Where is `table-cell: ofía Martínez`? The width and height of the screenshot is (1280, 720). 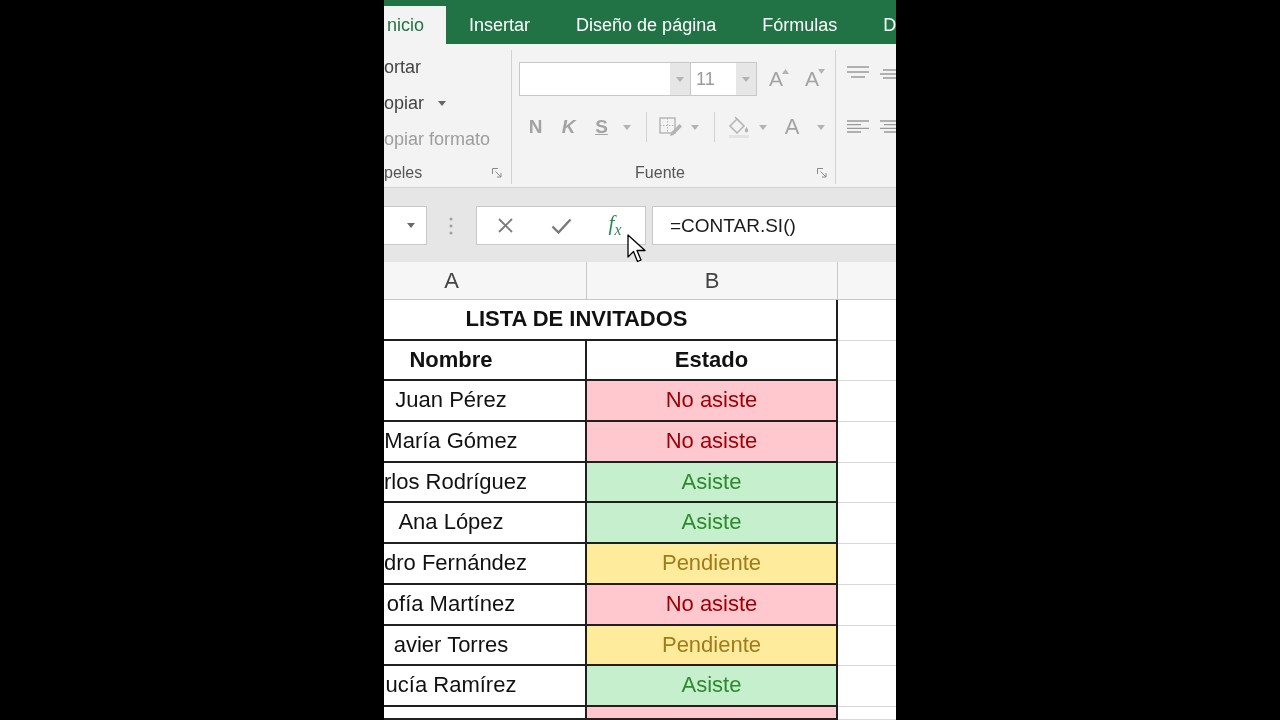 table-cell: ofía Martínez is located at coordinates (485, 605).